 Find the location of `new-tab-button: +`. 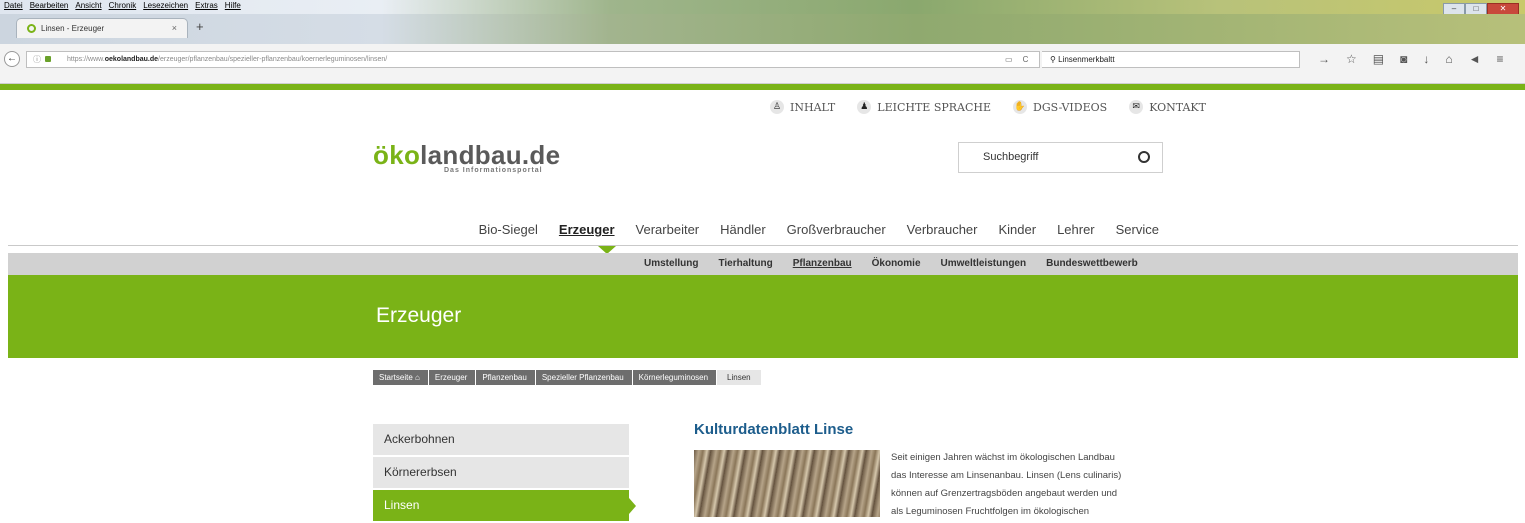

new-tab-button: + is located at coordinates (200, 26).